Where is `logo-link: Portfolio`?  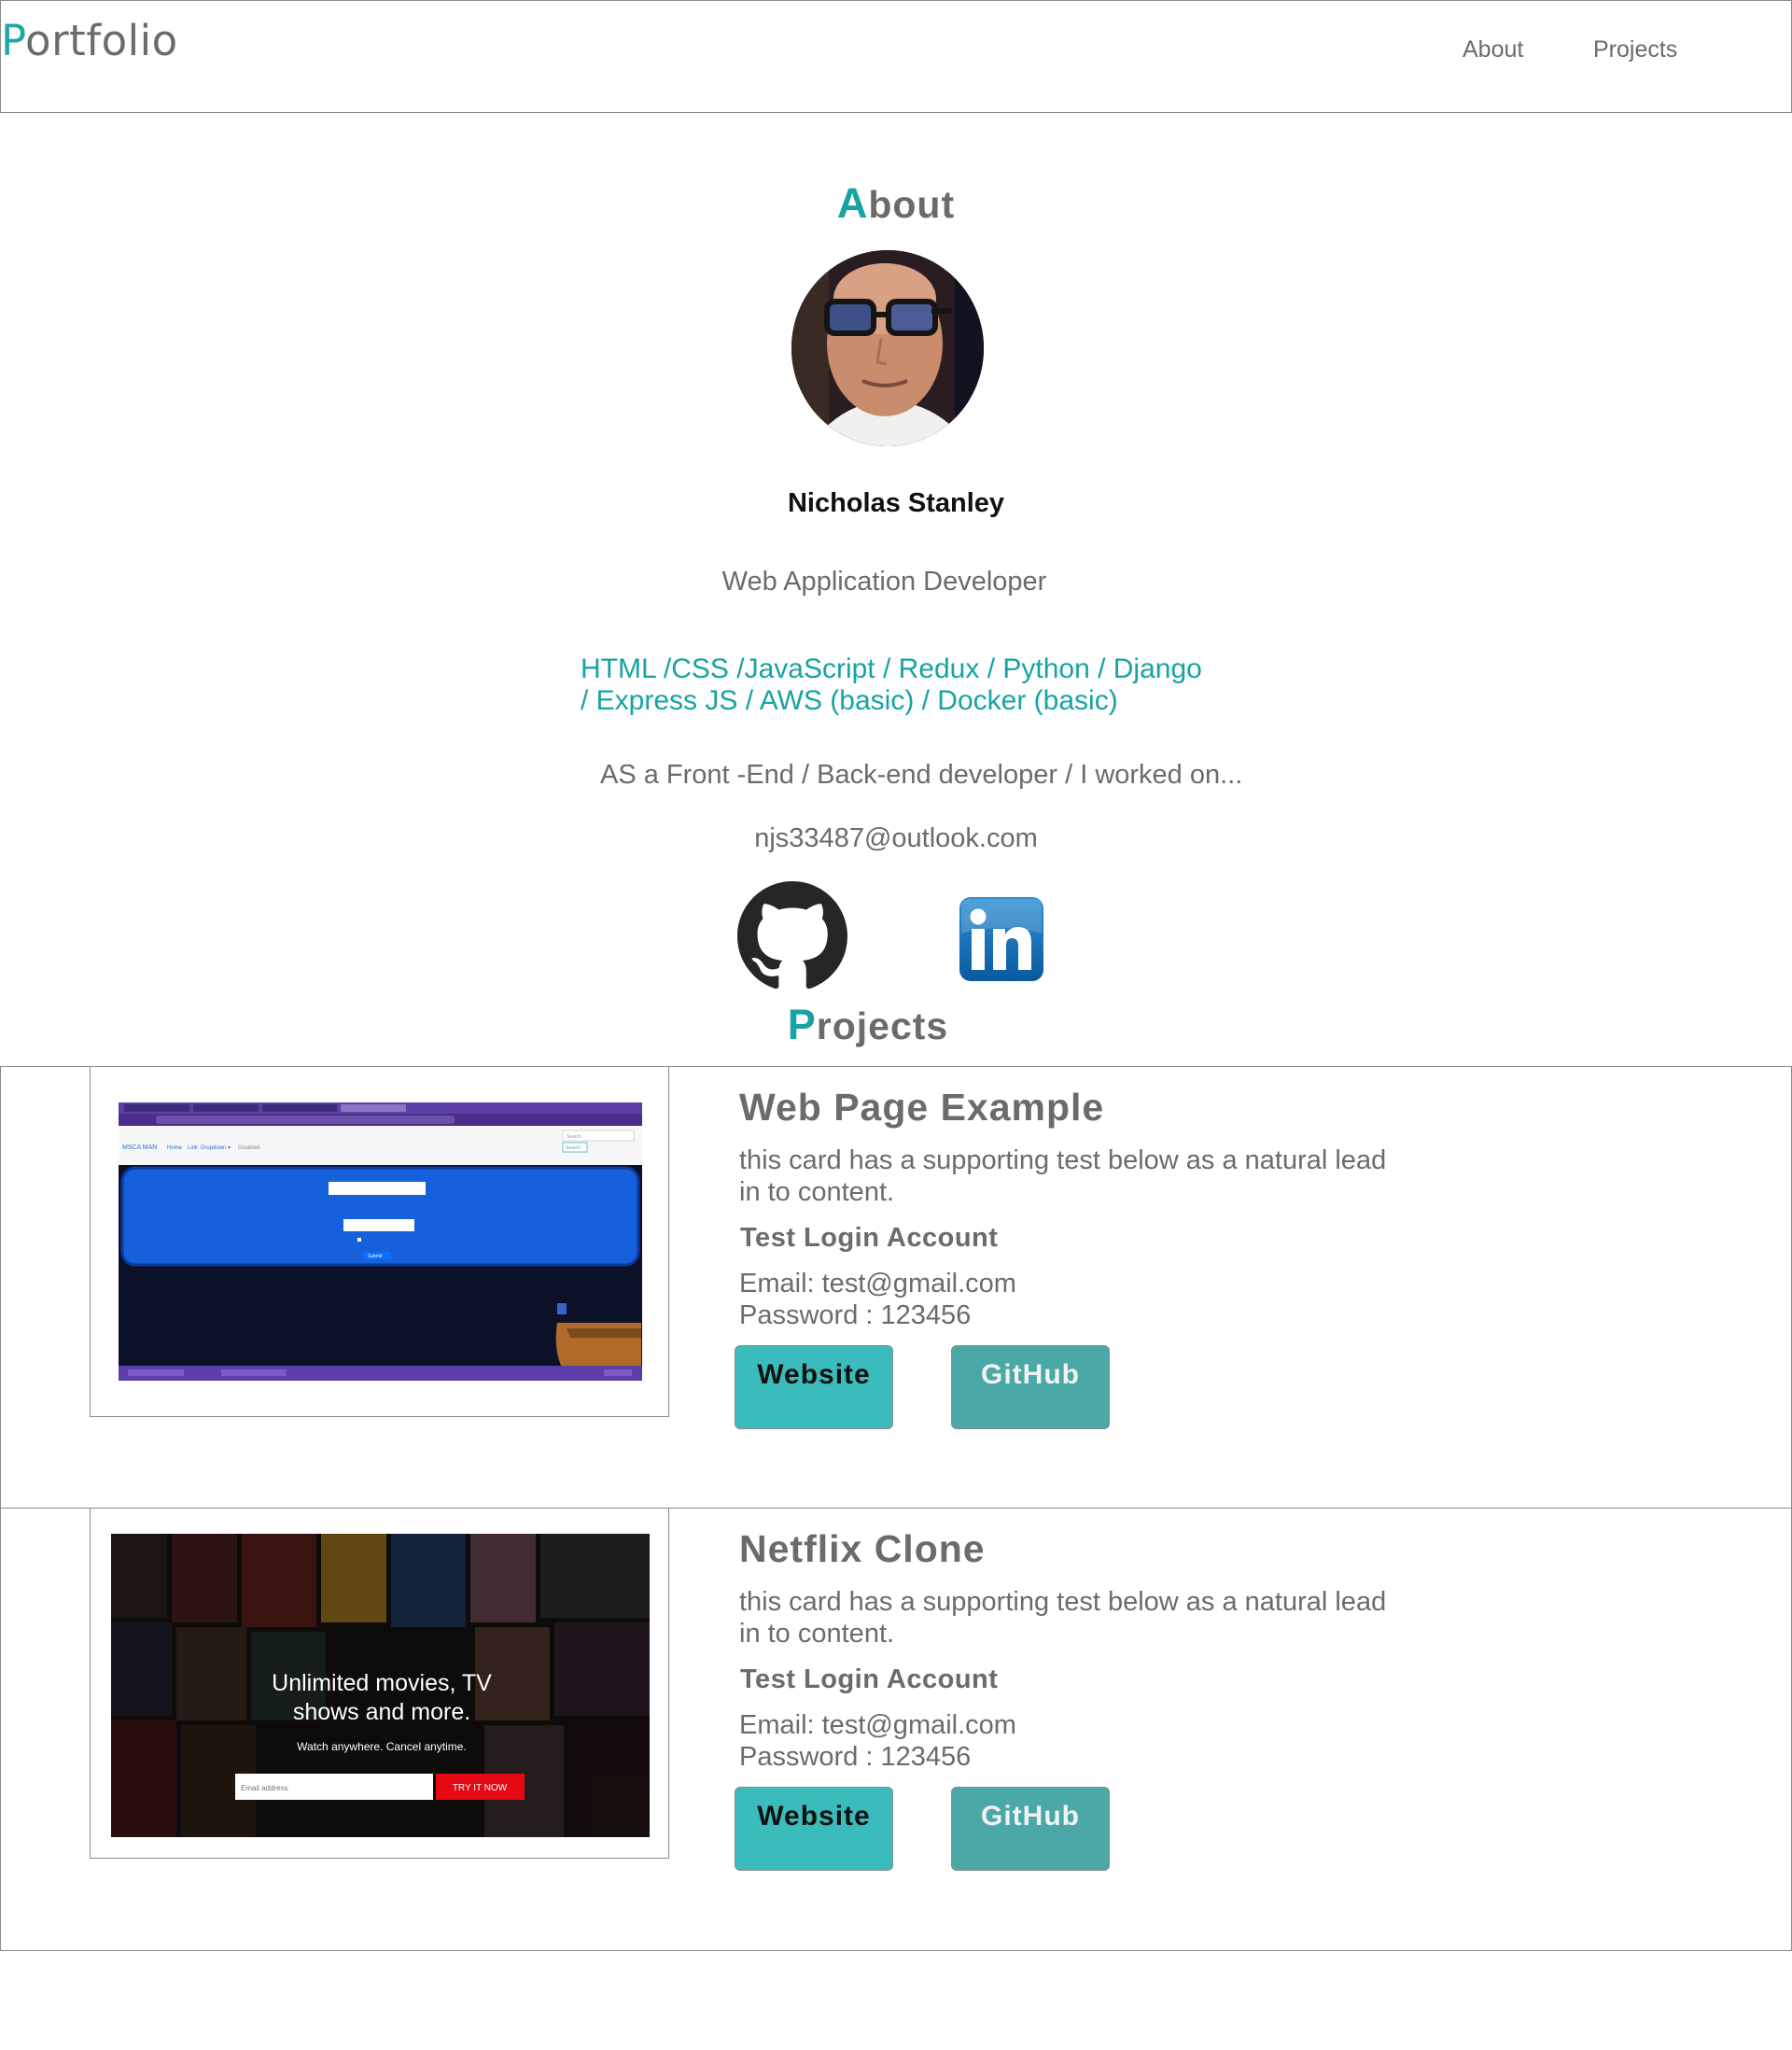
logo-link: Portfolio is located at coordinates (89, 41).